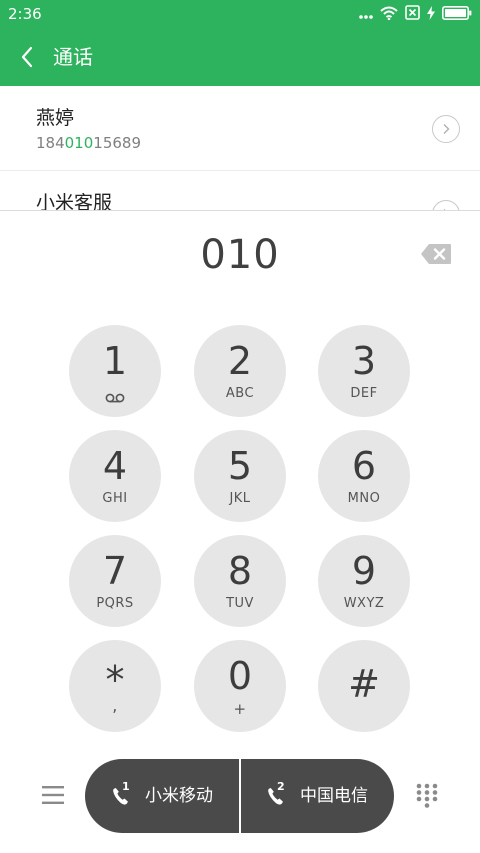  I want to click on app-bar: 通话, so click(240, 57).